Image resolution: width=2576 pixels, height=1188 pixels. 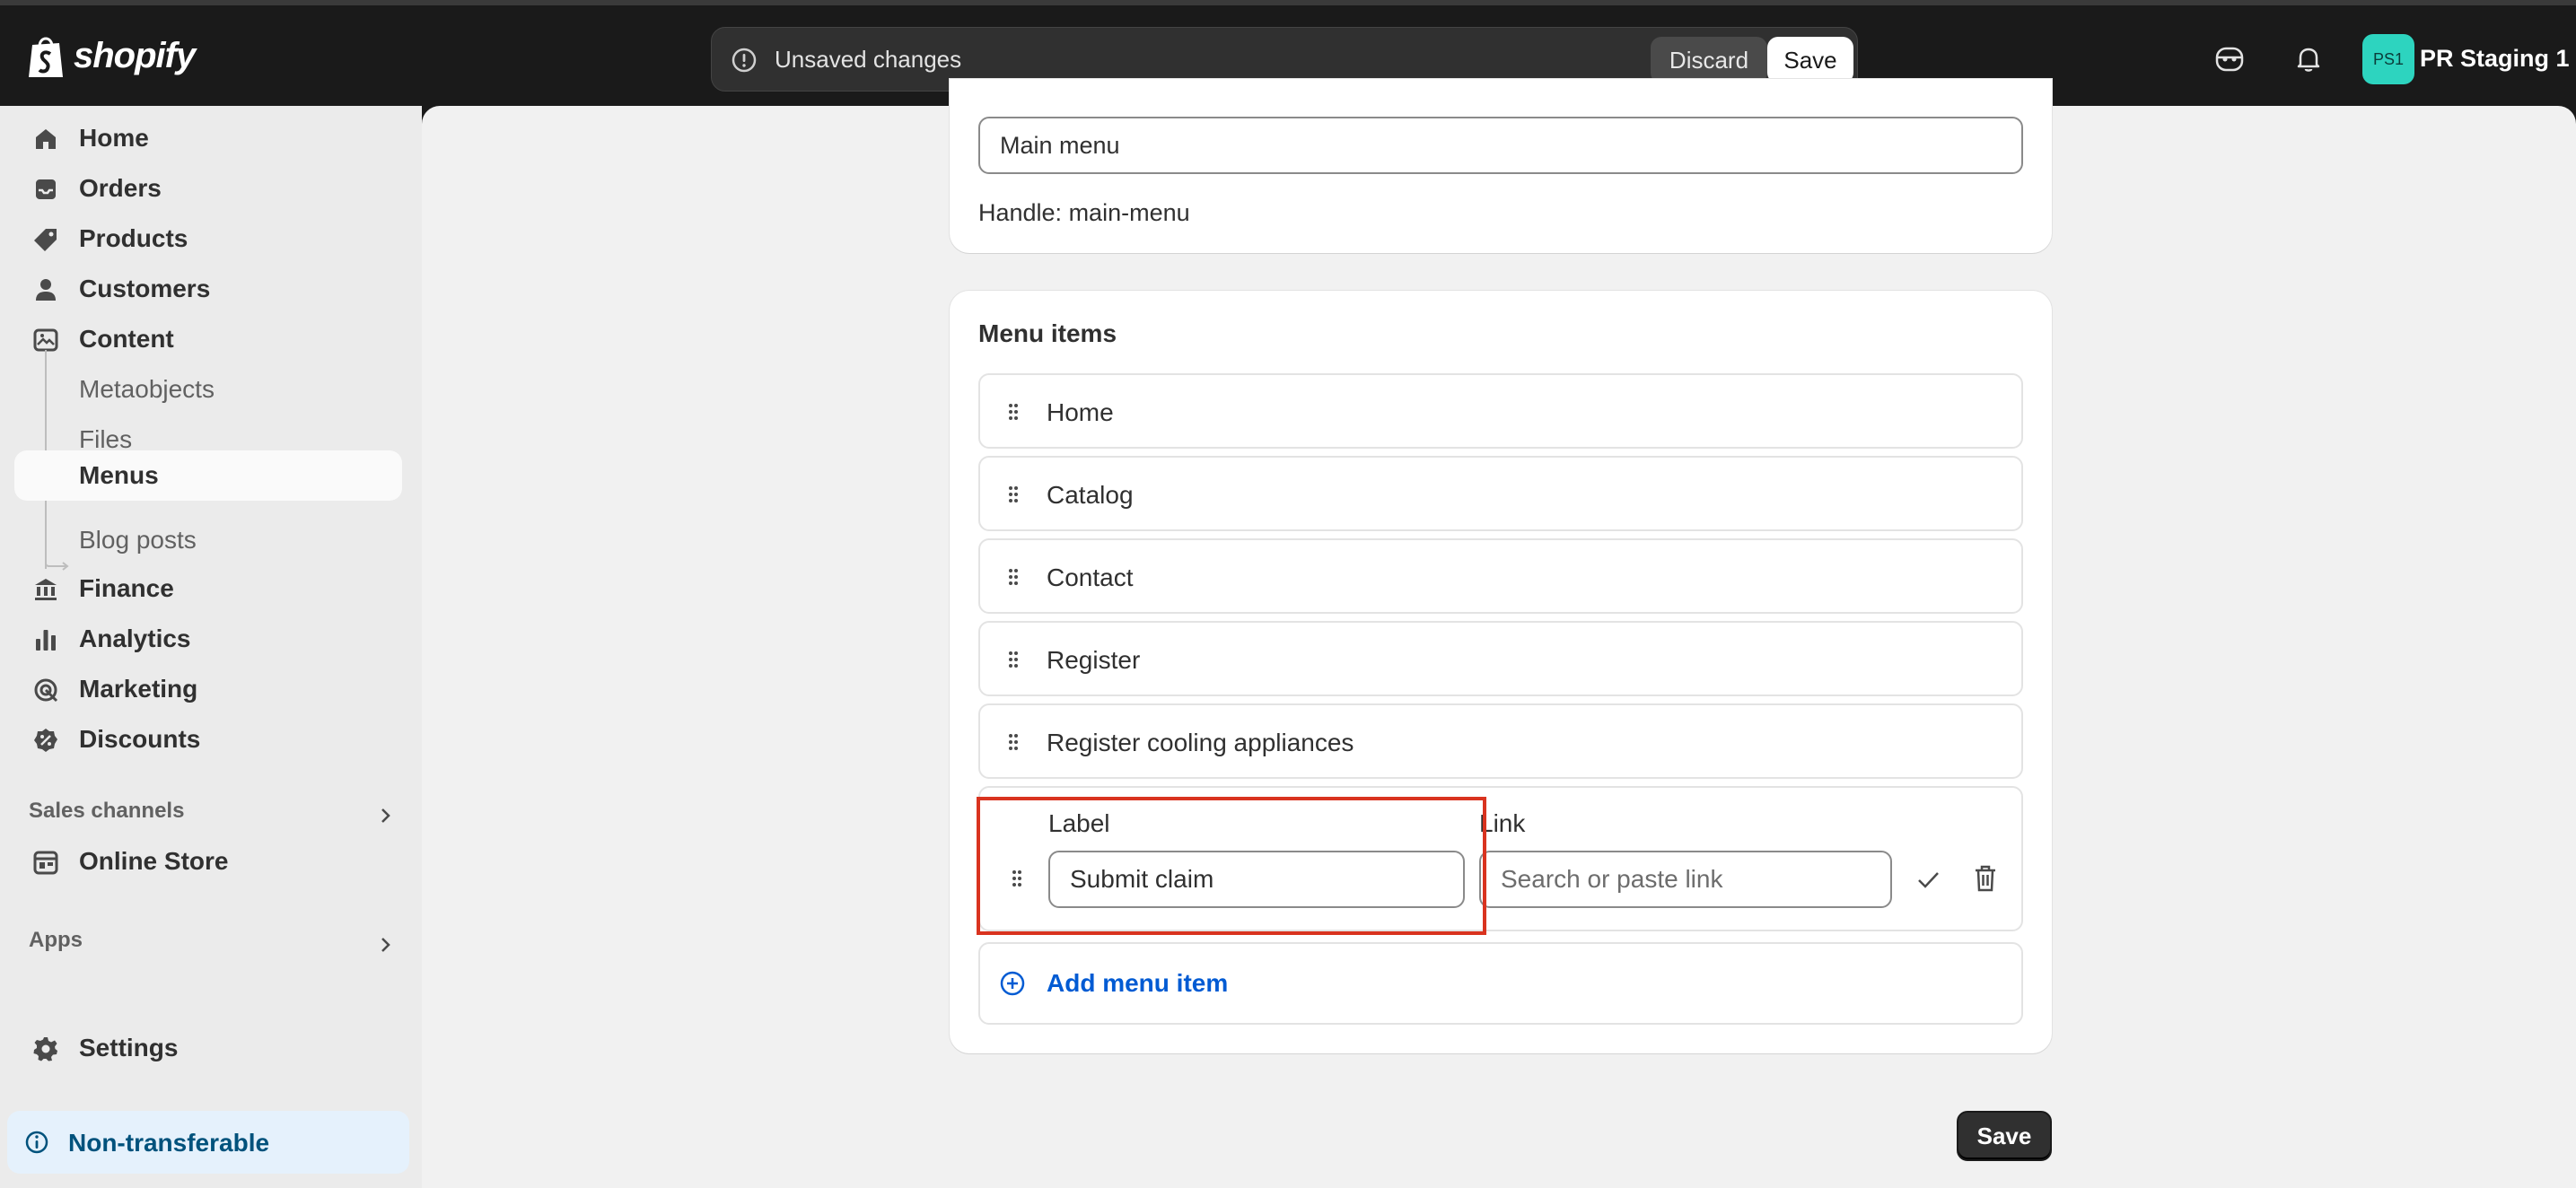 What do you see at coordinates (1090, 495) in the screenshot?
I see `menu-item-label: Catalog` at bounding box center [1090, 495].